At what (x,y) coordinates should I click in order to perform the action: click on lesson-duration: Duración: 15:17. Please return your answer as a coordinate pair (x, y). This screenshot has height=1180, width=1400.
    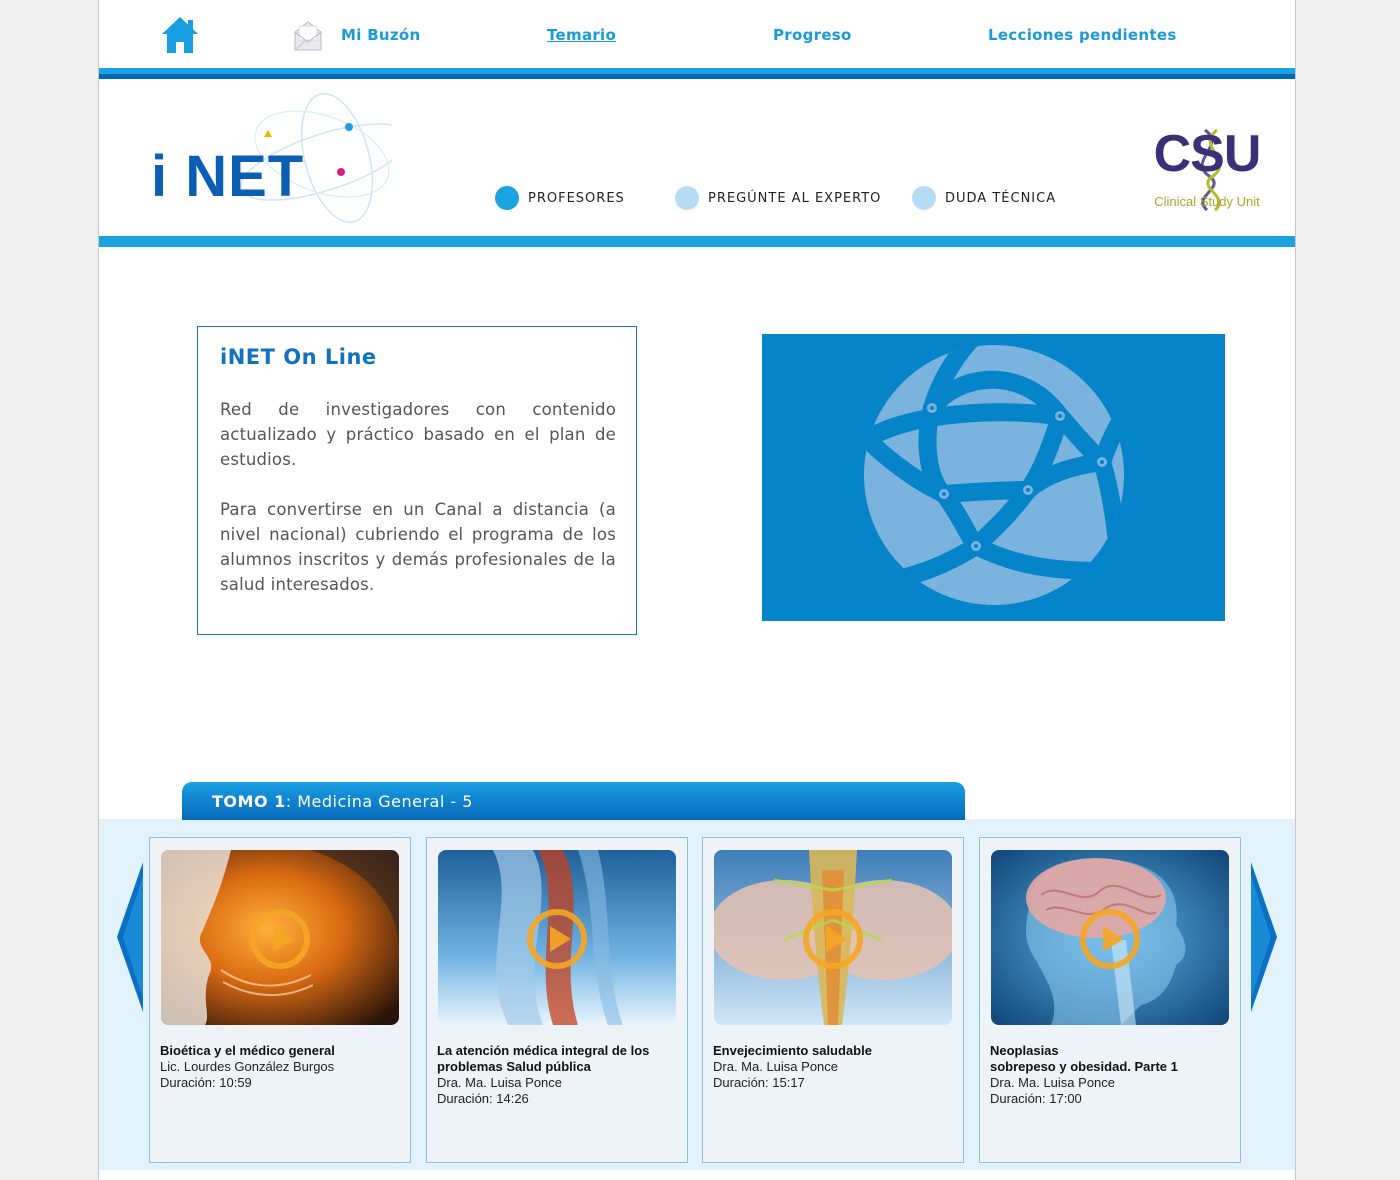
    Looking at the image, I should click on (759, 1082).